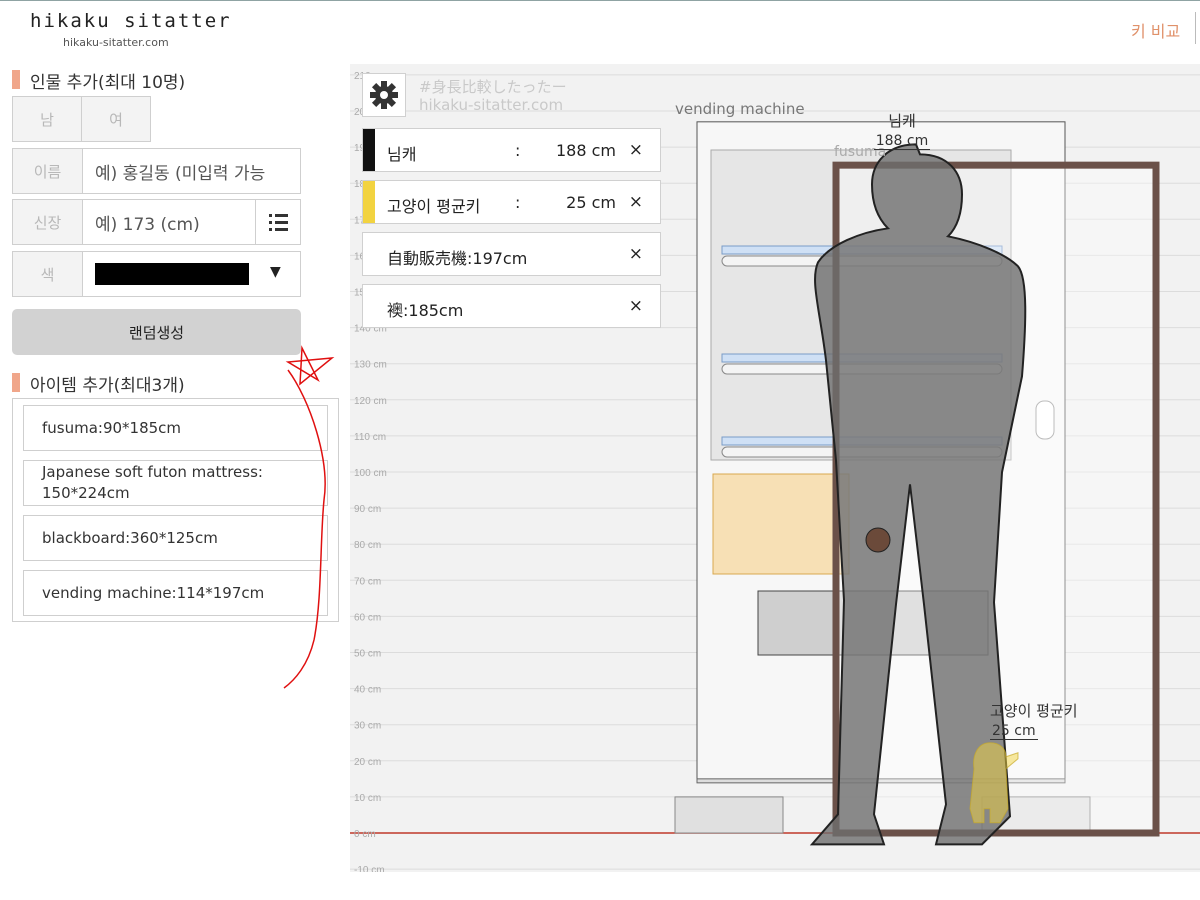  Describe the element at coordinates (131, 21) in the screenshot. I see `site-logo: hikaku sitatter` at that location.